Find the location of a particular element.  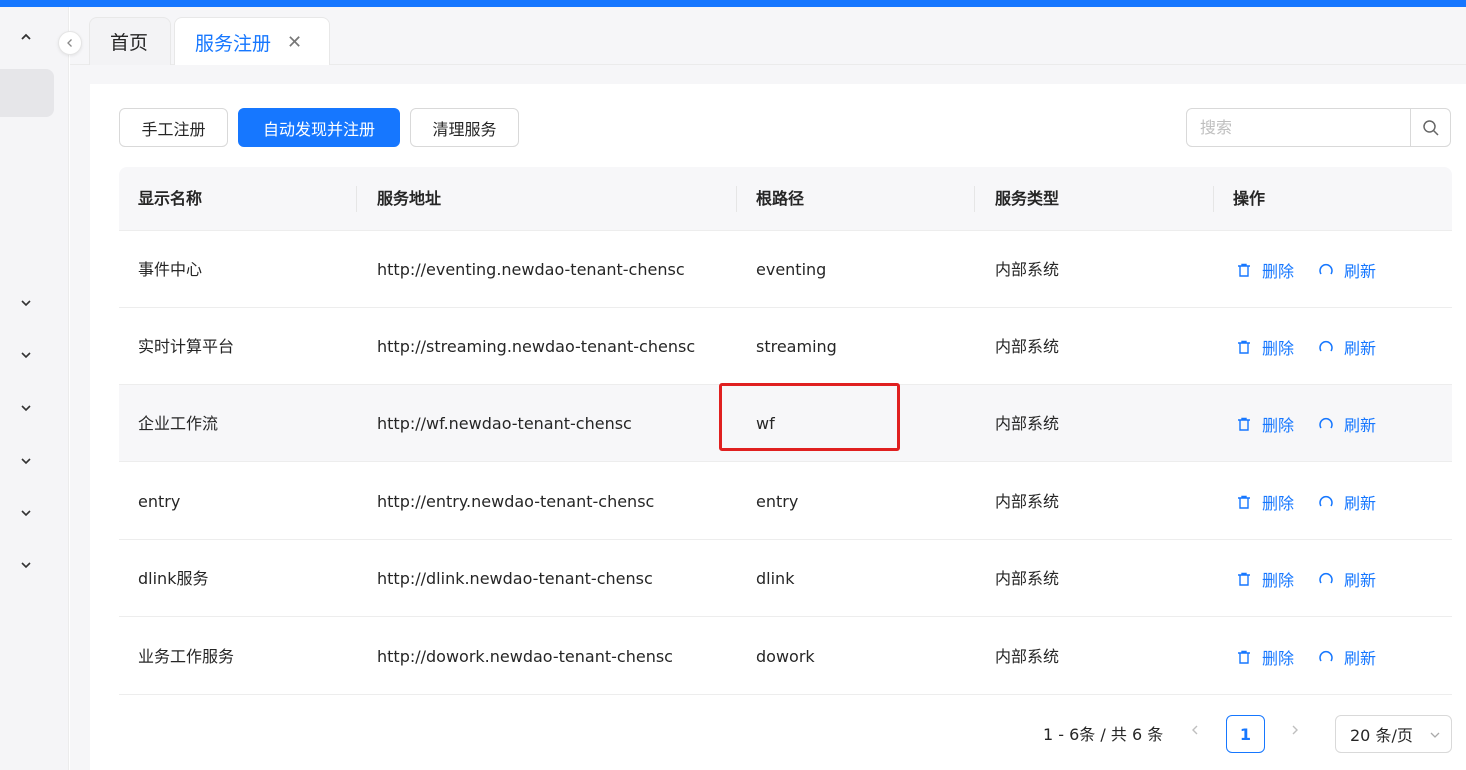

prev-page-button is located at coordinates (1198, 732).